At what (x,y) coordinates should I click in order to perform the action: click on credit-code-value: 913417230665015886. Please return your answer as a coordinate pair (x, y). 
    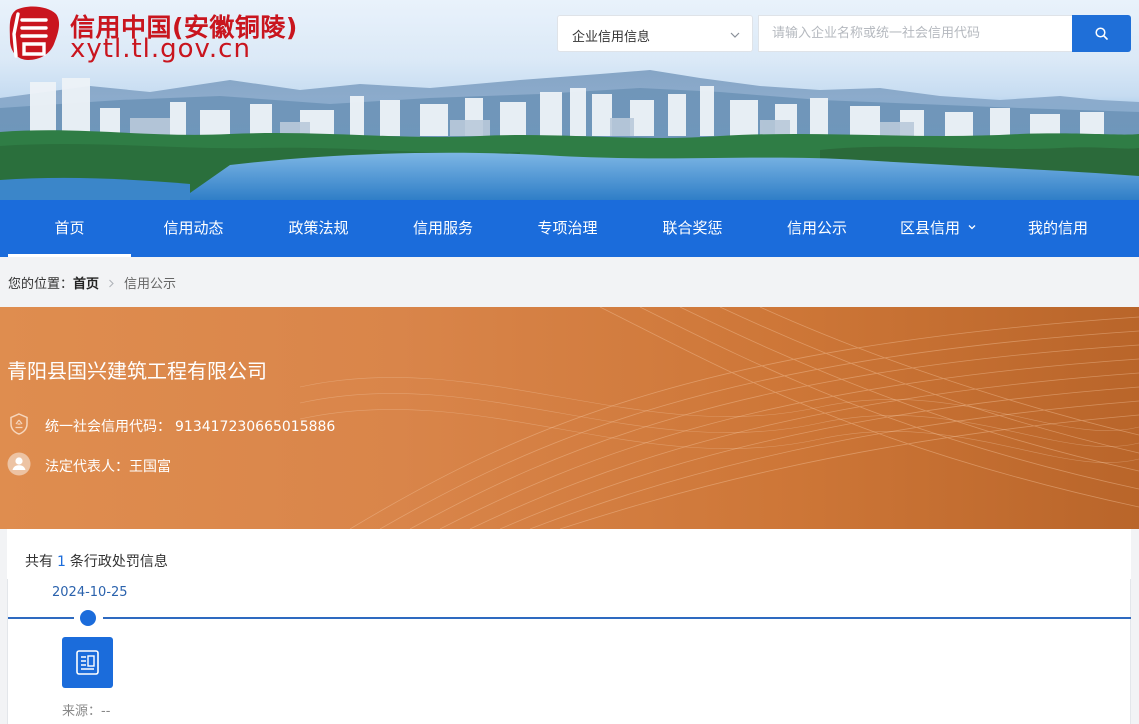
    Looking at the image, I should click on (255, 427).